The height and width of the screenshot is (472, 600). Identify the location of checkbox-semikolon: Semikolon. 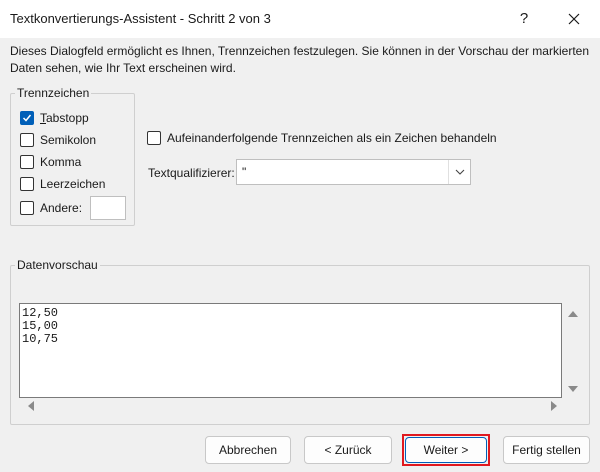
(58, 140).